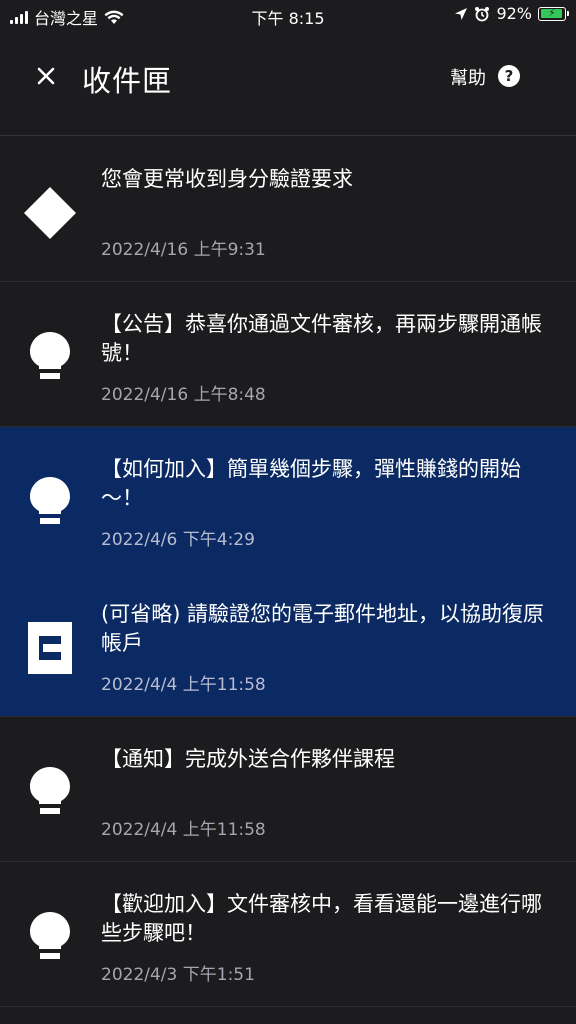 The image size is (576, 1024). Describe the element at coordinates (178, 540) in the screenshot. I see `message-timestamp: 2022/4/6 下午4:29` at that location.